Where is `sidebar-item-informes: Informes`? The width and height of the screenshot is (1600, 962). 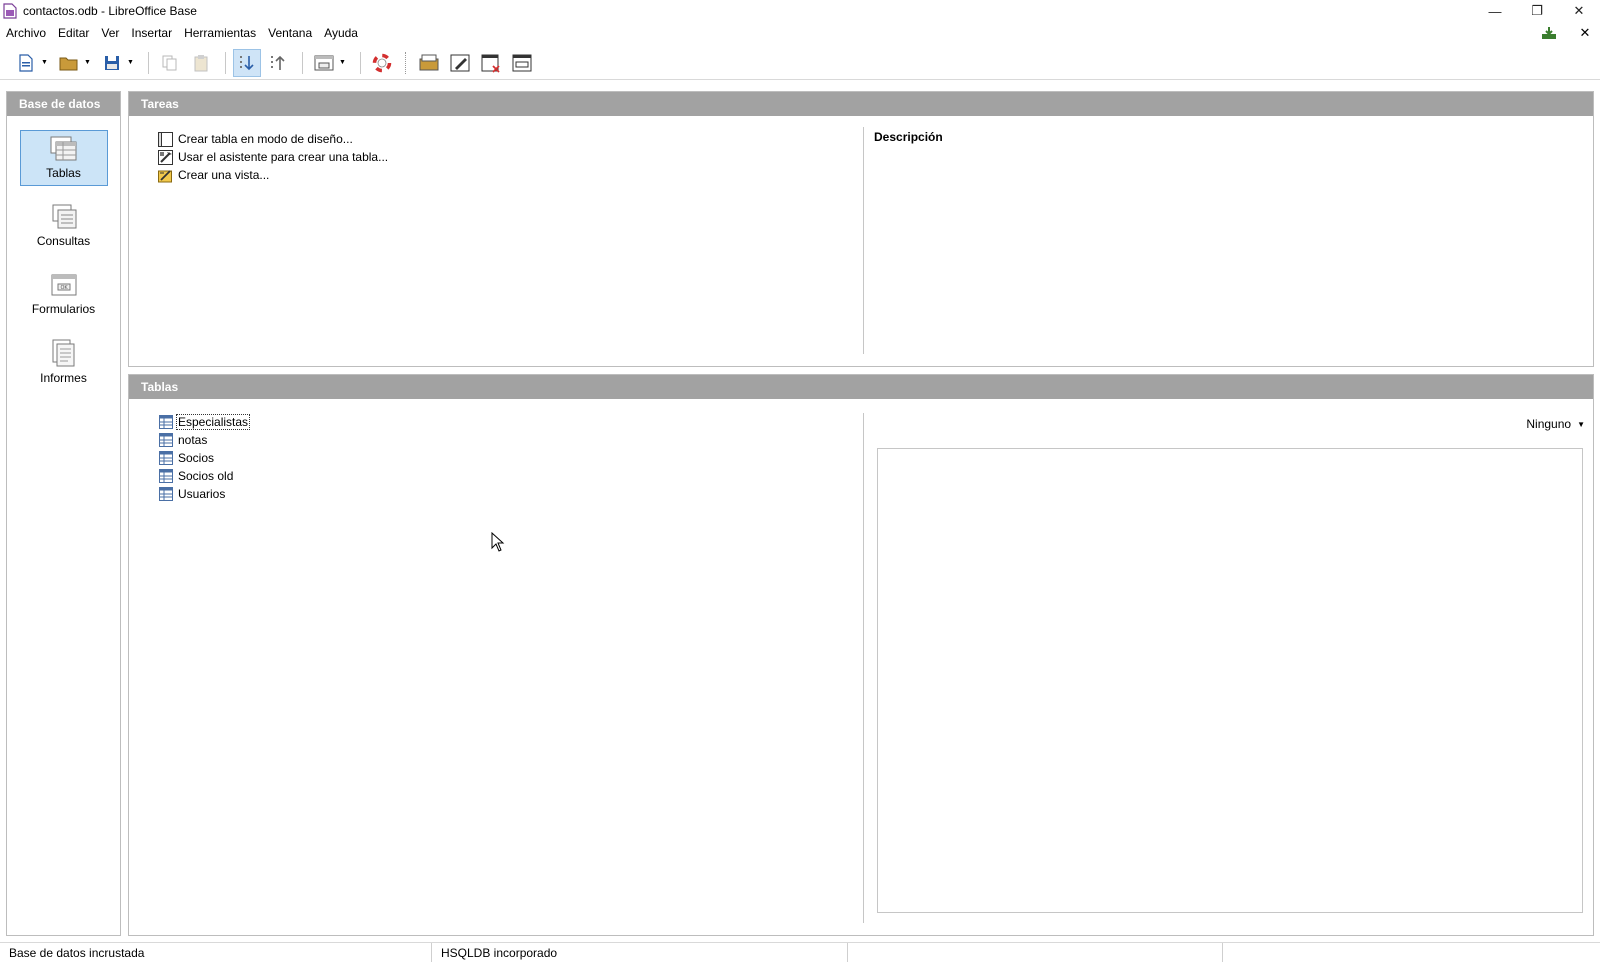
sidebar-item-informes: Informes is located at coordinates (64, 362).